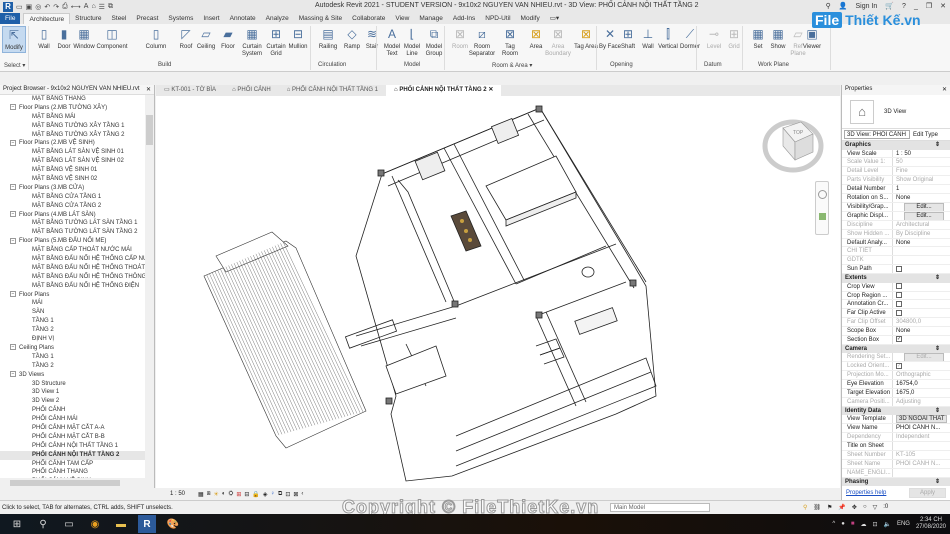  Describe the element at coordinates (111, 38) in the screenshot. I see `component-button: ◫ Component` at that location.